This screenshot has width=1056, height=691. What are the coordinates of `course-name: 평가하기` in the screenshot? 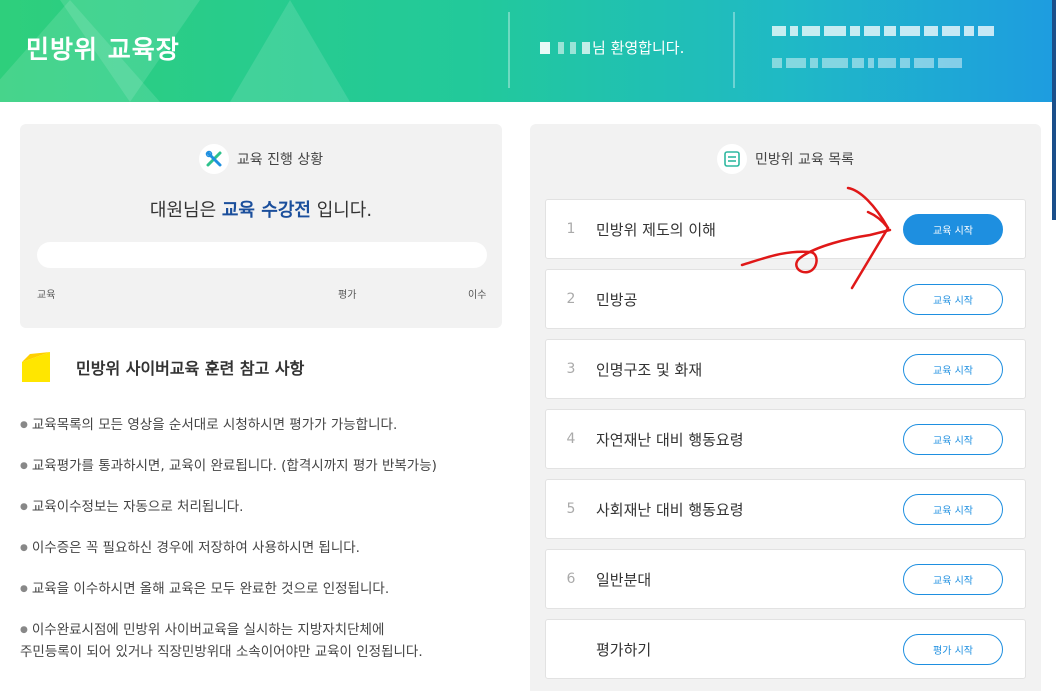 It's located at (624, 649).